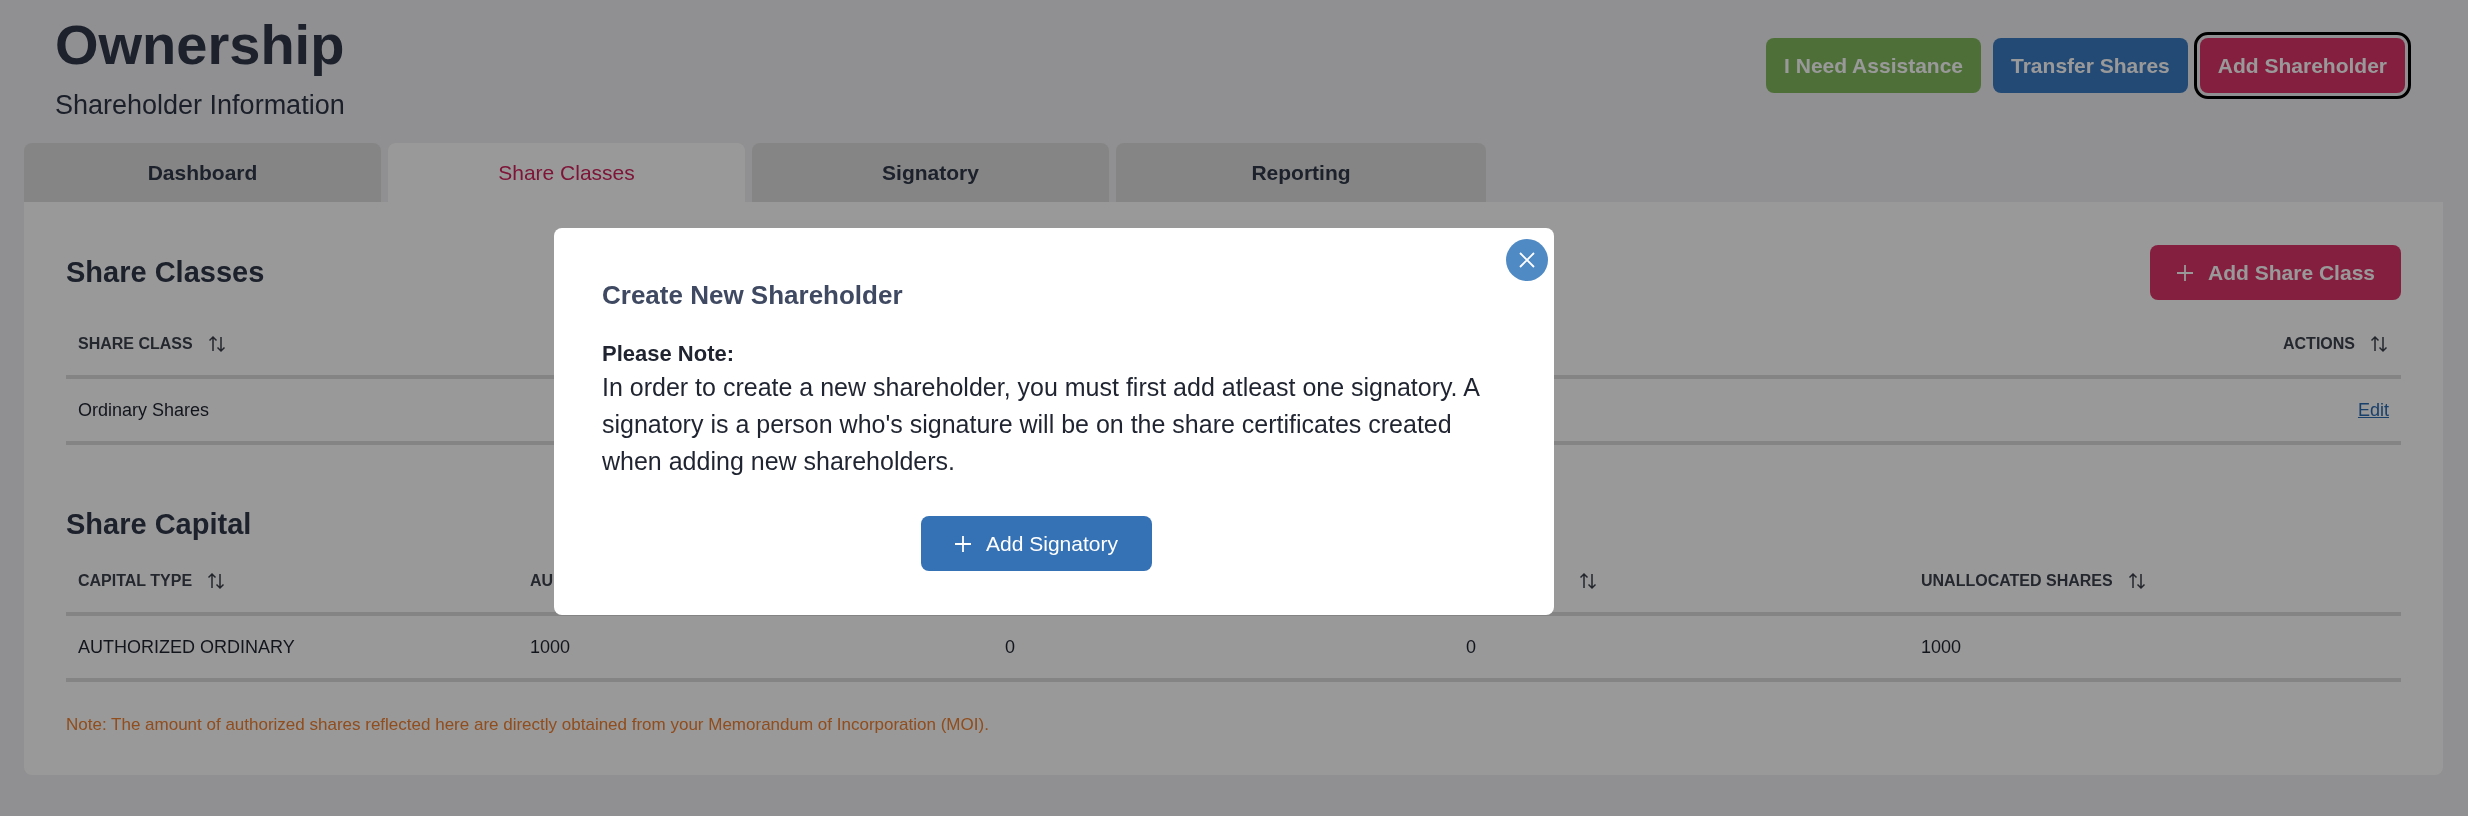  I want to click on dialog-message: In order to create a new shareholder, you must first add atleast one signatory. A signatory is a person who's signature will be on the share certificates created when adding new shareholders., so click(1041, 424).